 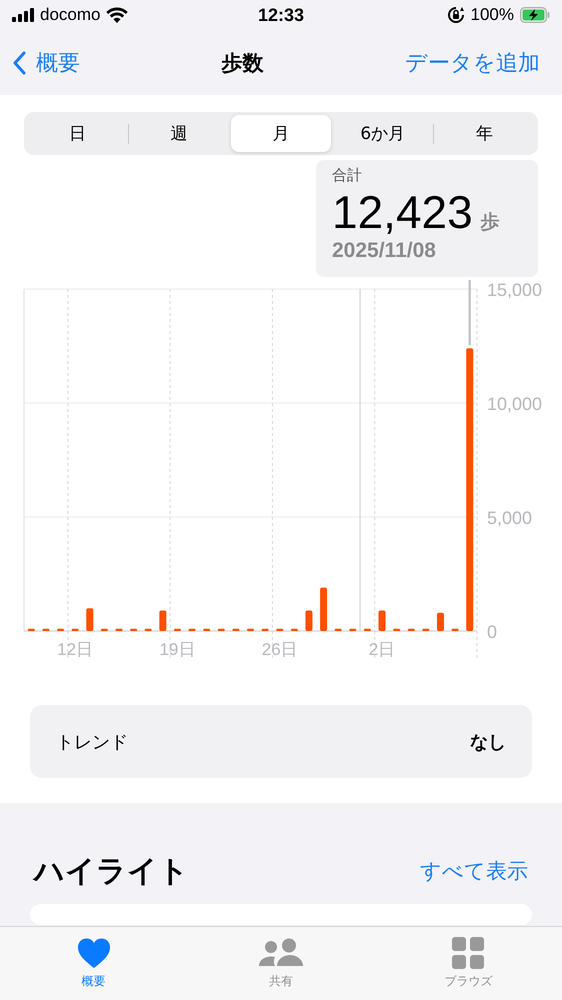 What do you see at coordinates (514, 404) in the screenshot?
I see `axis-label: 10,000` at bounding box center [514, 404].